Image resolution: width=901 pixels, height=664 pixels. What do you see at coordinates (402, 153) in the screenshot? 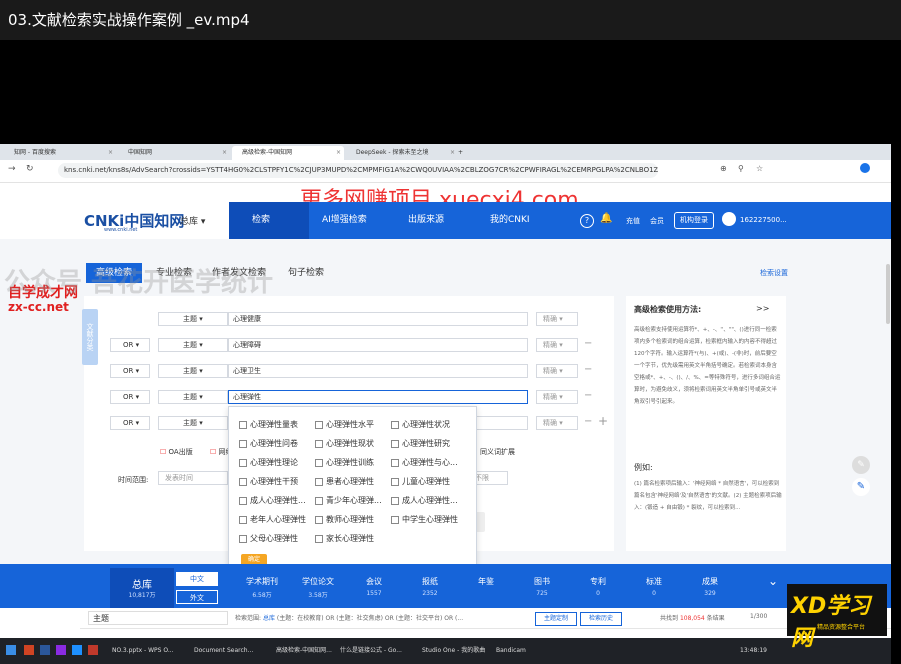
I see `browser-tab: DeepSeek - 探索未至之境 ×` at bounding box center [402, 153].